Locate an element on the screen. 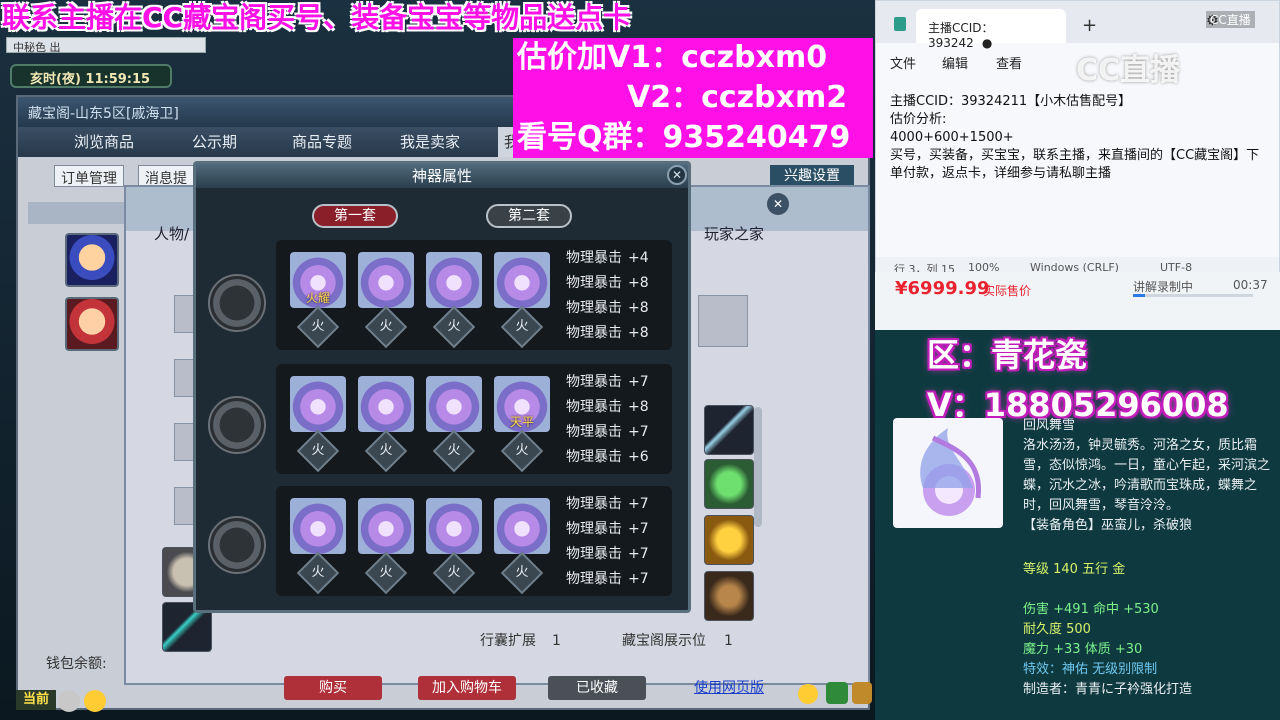 The height and width of the screenshot is (720, 1280). emoji-icon is located at coordinates (95, 701).